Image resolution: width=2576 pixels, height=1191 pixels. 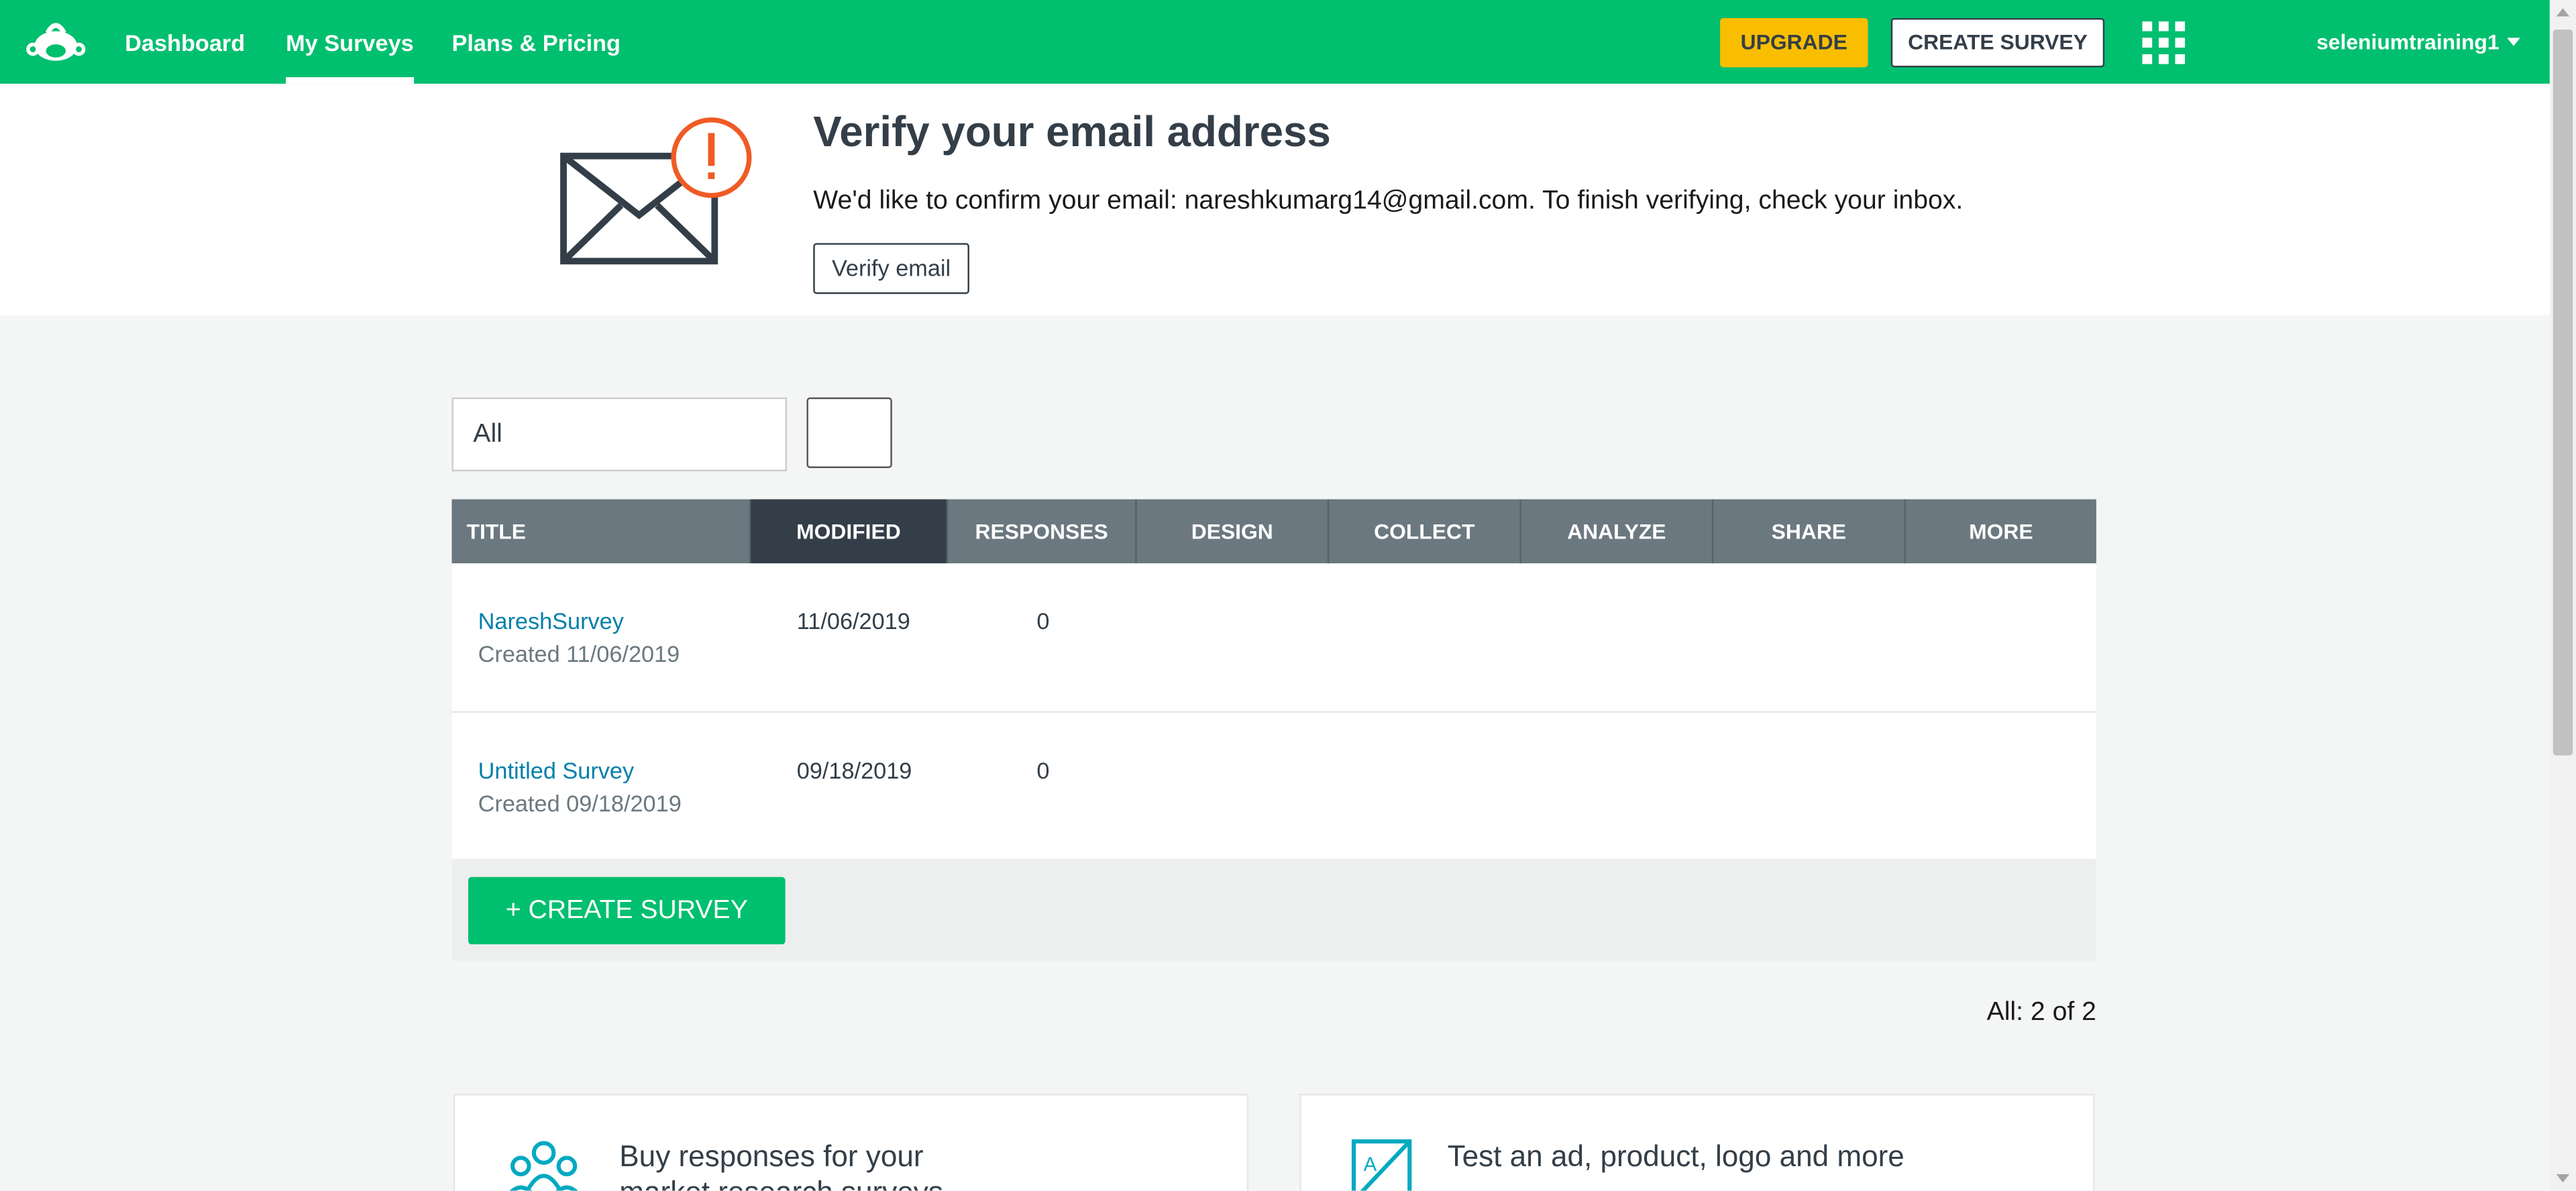 I want to click on column-modified: MODIFIED, so click(x=850, y=532).